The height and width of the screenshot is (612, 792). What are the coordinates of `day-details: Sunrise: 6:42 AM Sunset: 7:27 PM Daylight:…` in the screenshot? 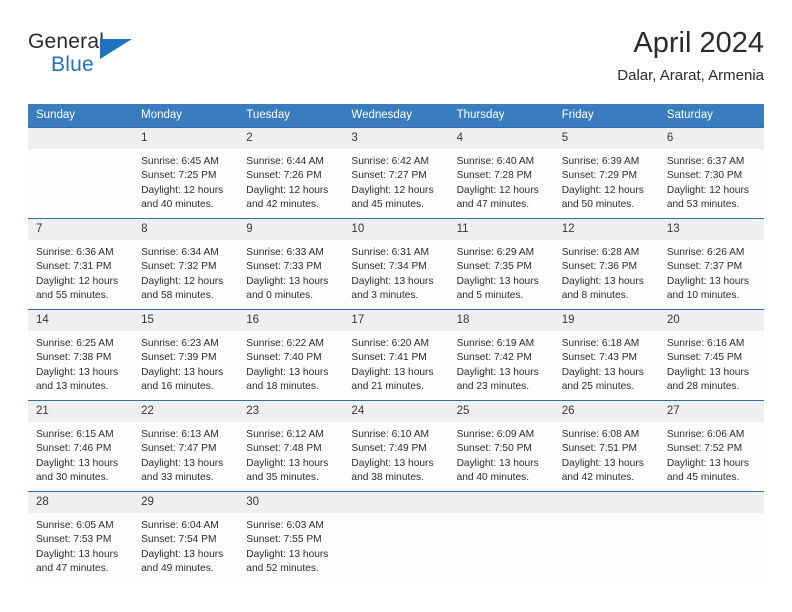 It's located at (395, 181).